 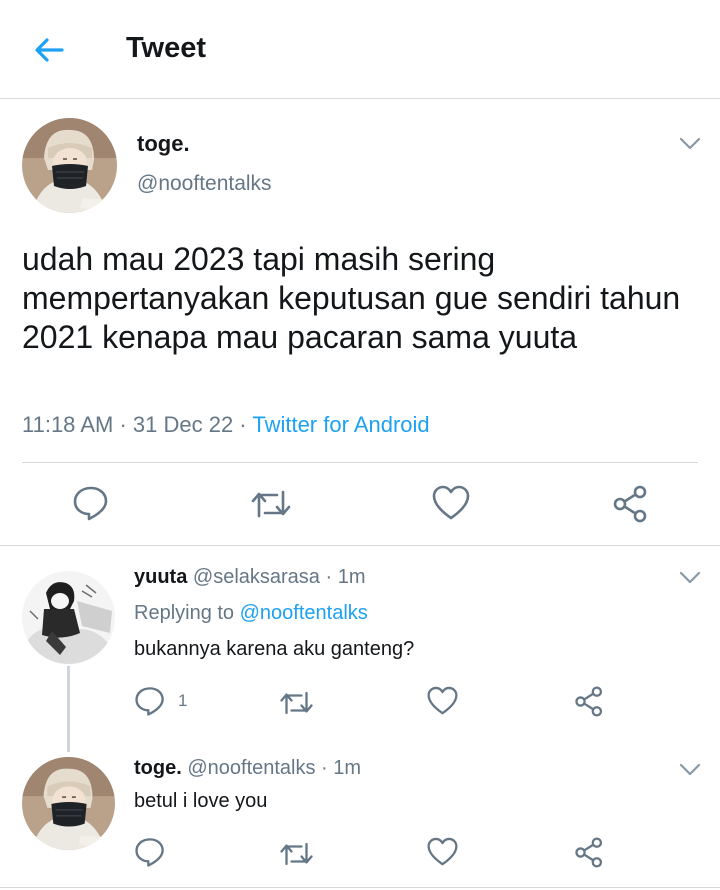 What do you see at coordinates (160, 577) in the screenshot?
I see `display-name: yuuta` at bounding box center [160, 577].